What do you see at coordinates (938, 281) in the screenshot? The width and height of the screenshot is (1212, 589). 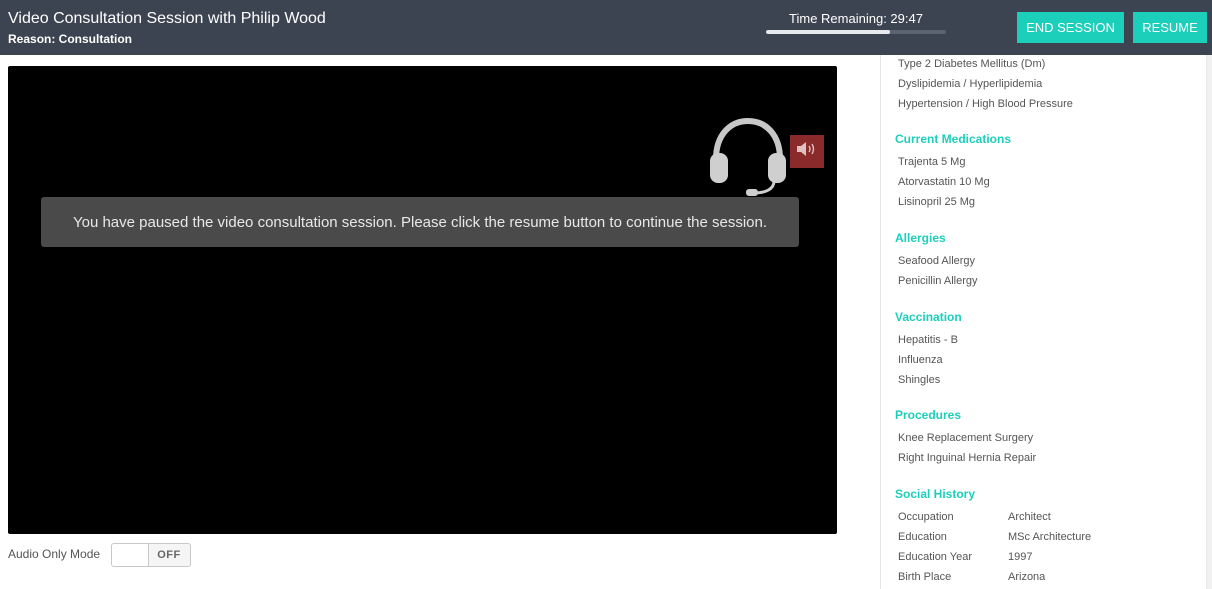 I see `allergy-item: Penicillin Allergy` at bounding box center [938, 281].